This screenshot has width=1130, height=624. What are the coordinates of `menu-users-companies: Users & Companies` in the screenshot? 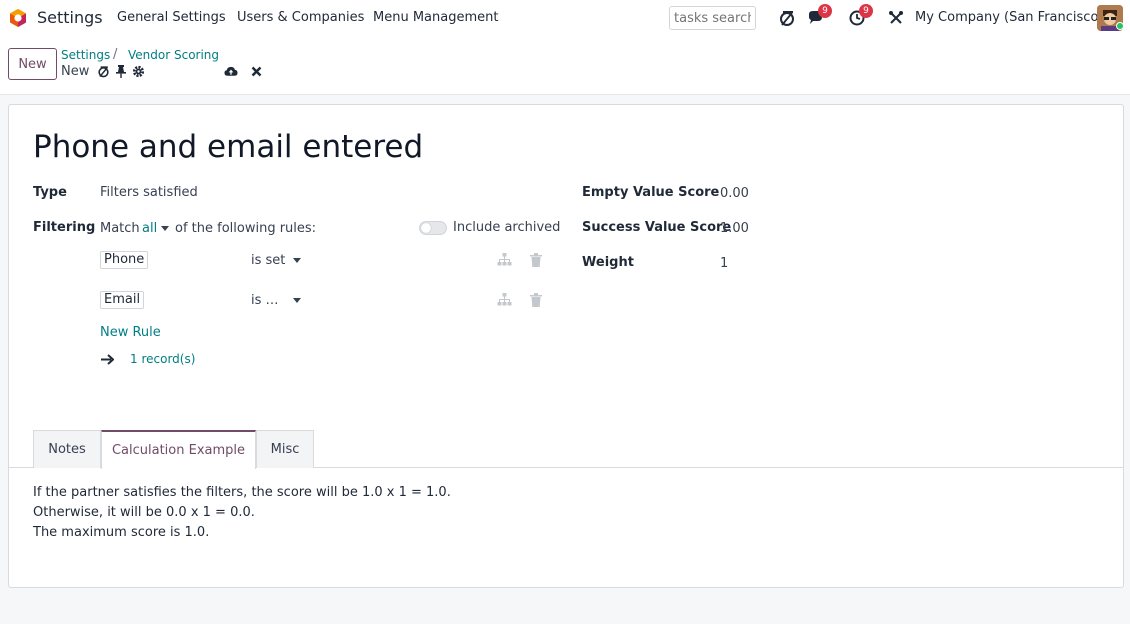 It's located at (300, 17).